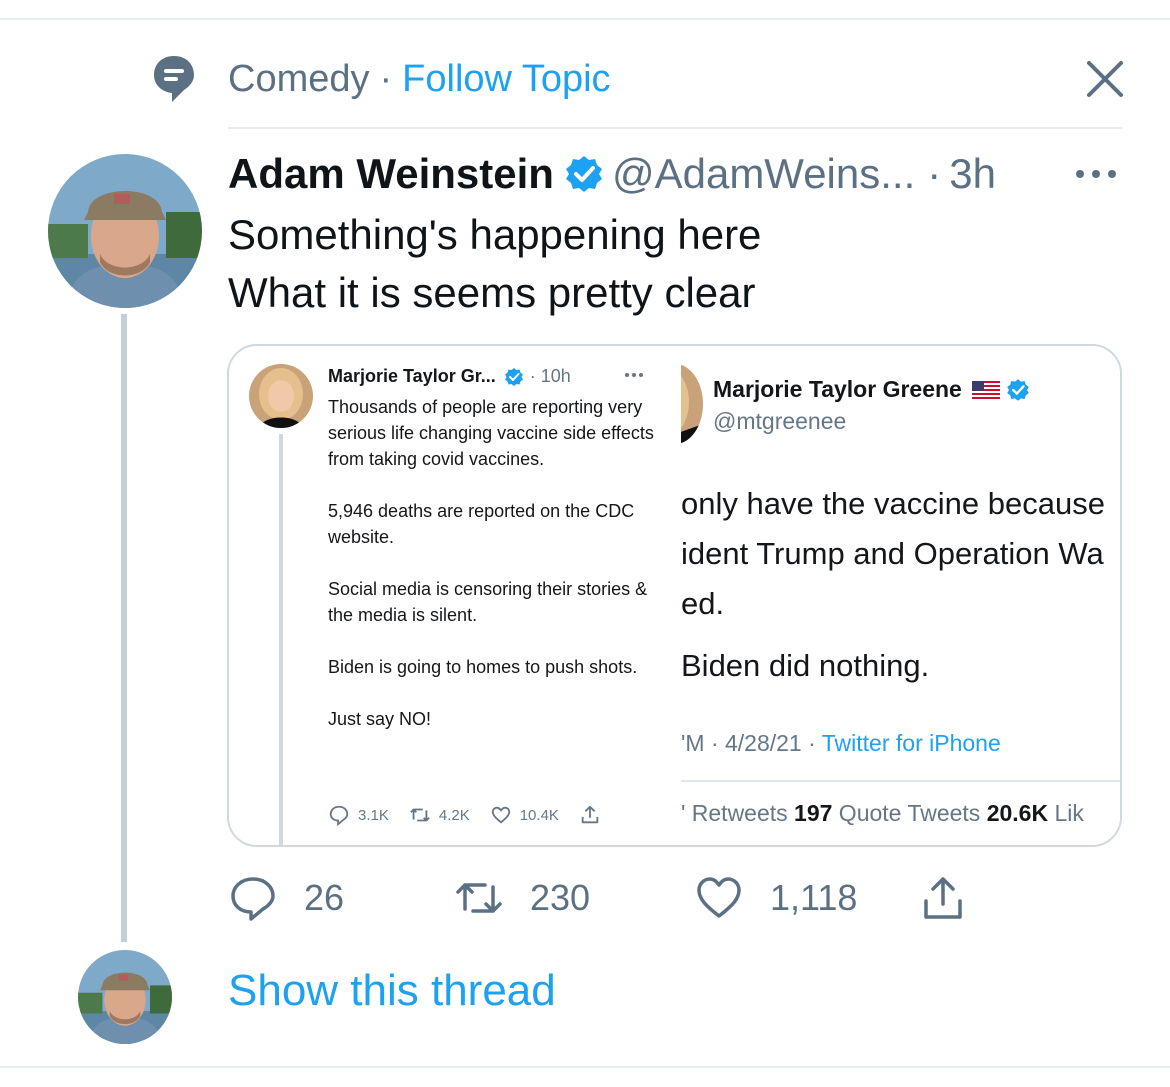 Image resolution: width=1170 pixels, height=1087 pixels. Describe the element at coordinates (837, 389) in the screenshot. I see `embedded-right-author-name: Marjorie Taylor Greene` at that location.